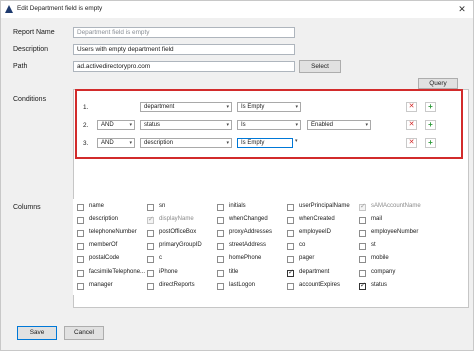 The image size is (474, 351). Describe the element at coordinates (317, 219) in the screenshot. I see `column-name: whenCreated` at that location.